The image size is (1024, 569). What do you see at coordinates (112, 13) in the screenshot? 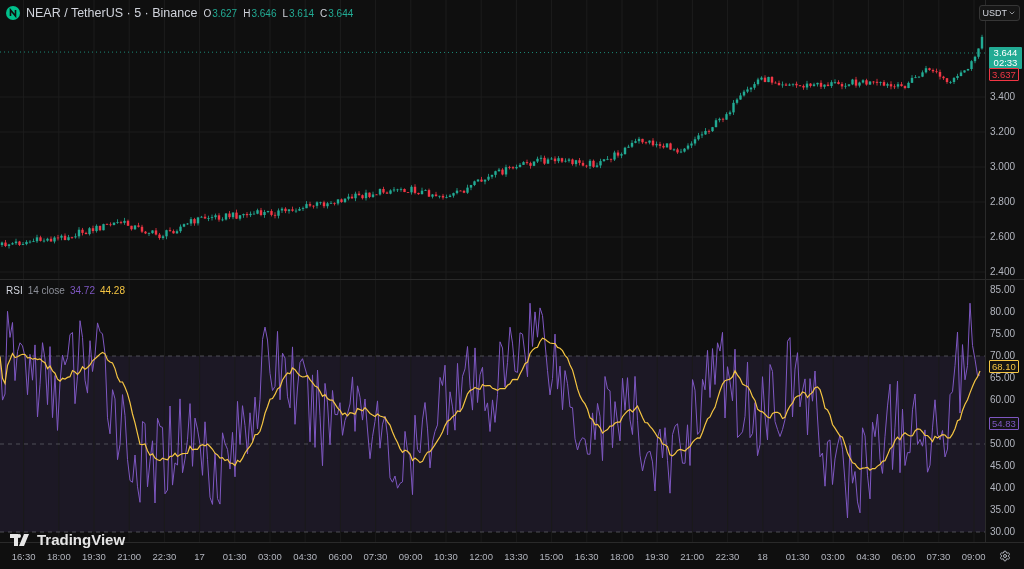
I see `symbol-title: NEAR / TetherUS · 5 · Binance` at bounding box center [112, 13].